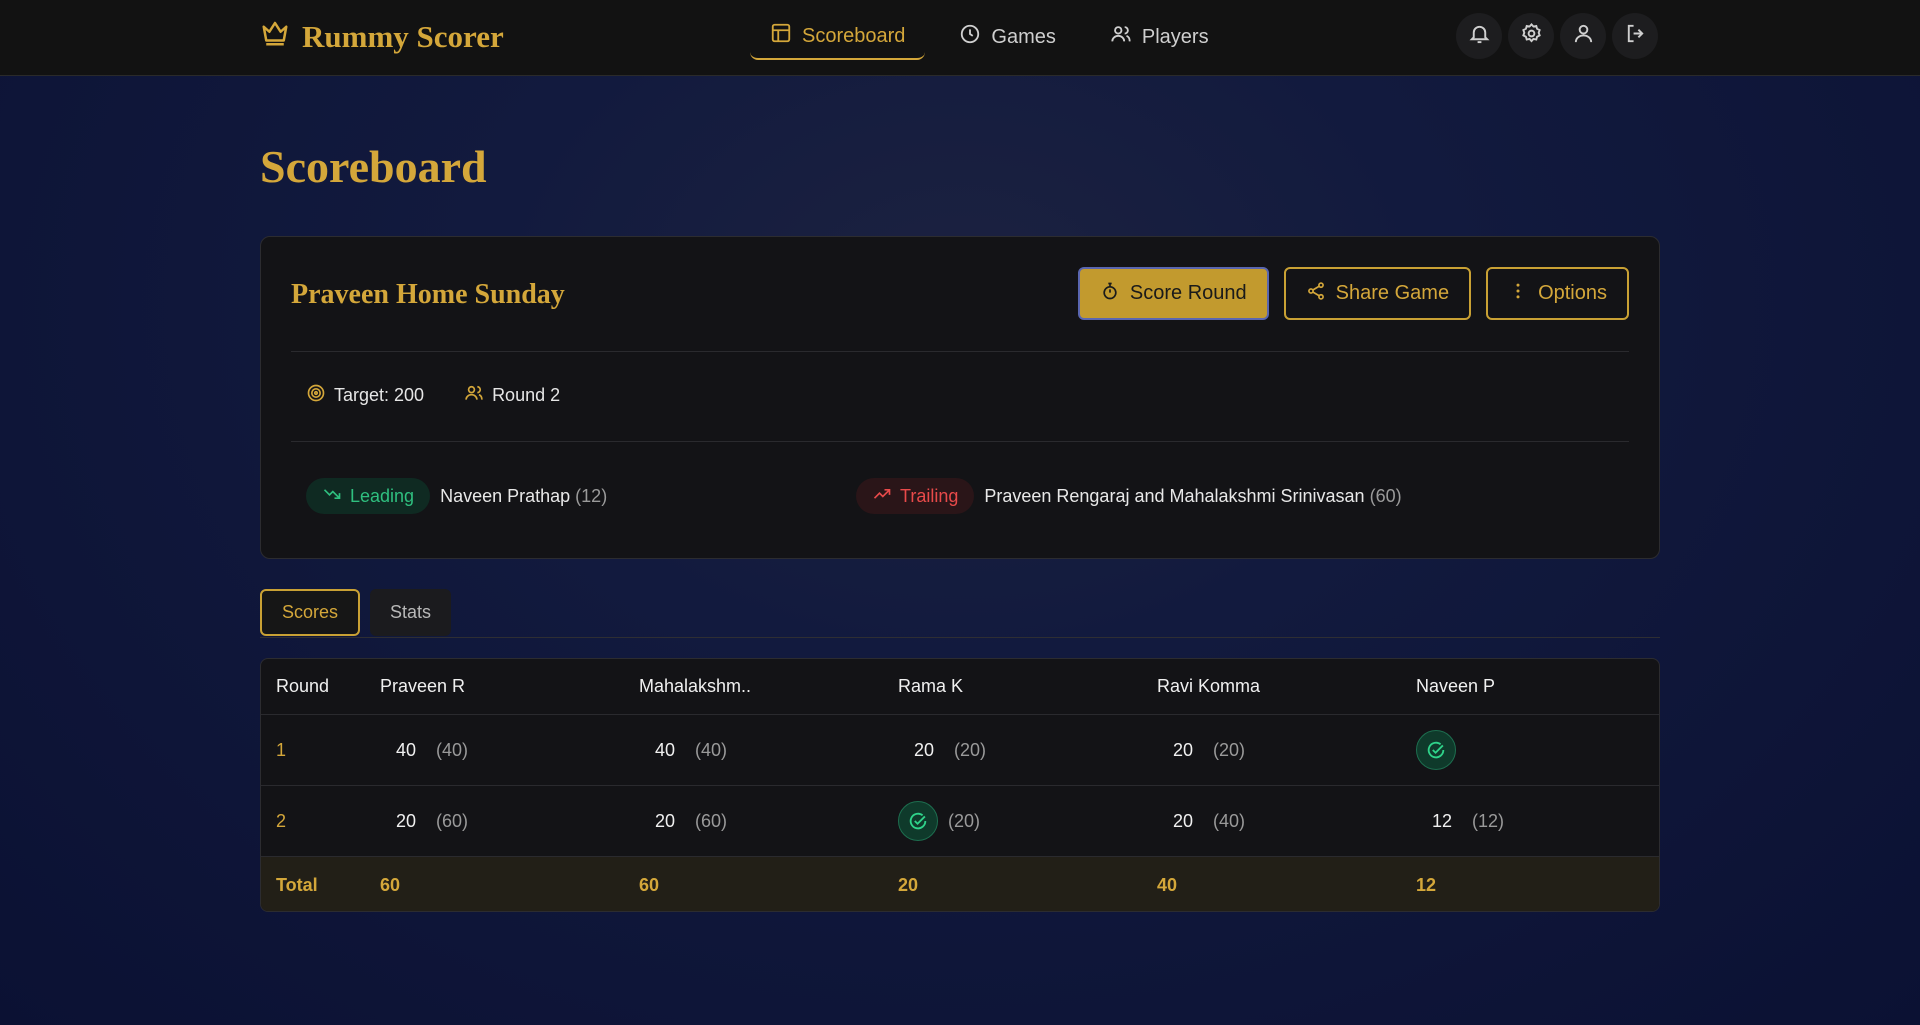 This screenshot has width=1920, height=1025. I want to click on nav-scoreboard-label: Scoreboard, so click(854, 35).